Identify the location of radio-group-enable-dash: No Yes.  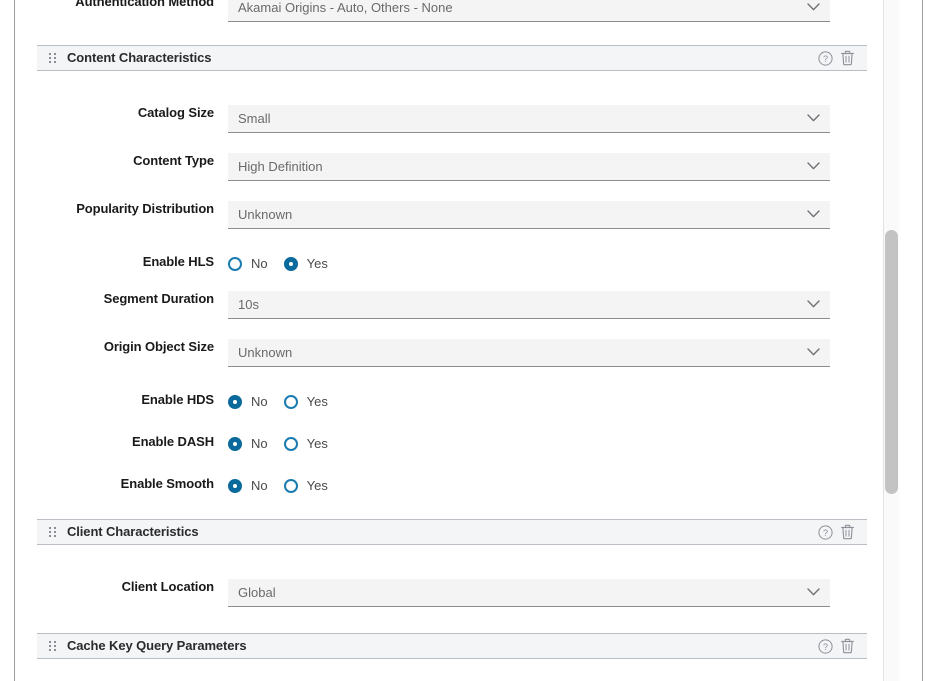
(286, 444).